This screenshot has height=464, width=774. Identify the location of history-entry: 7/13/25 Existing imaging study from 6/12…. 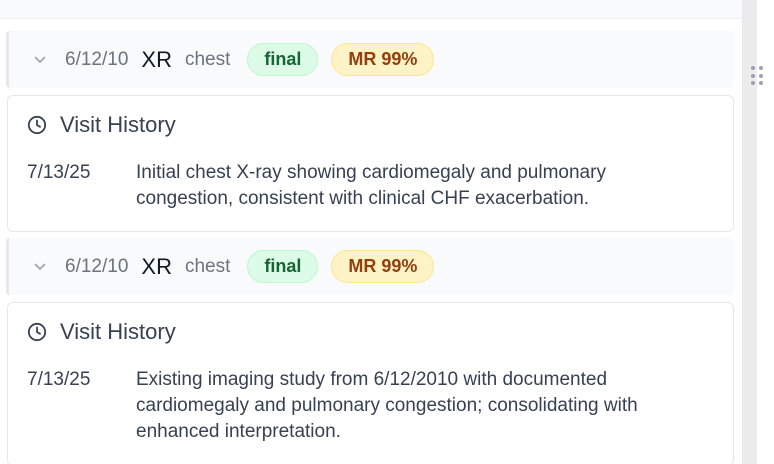
(372, 406).